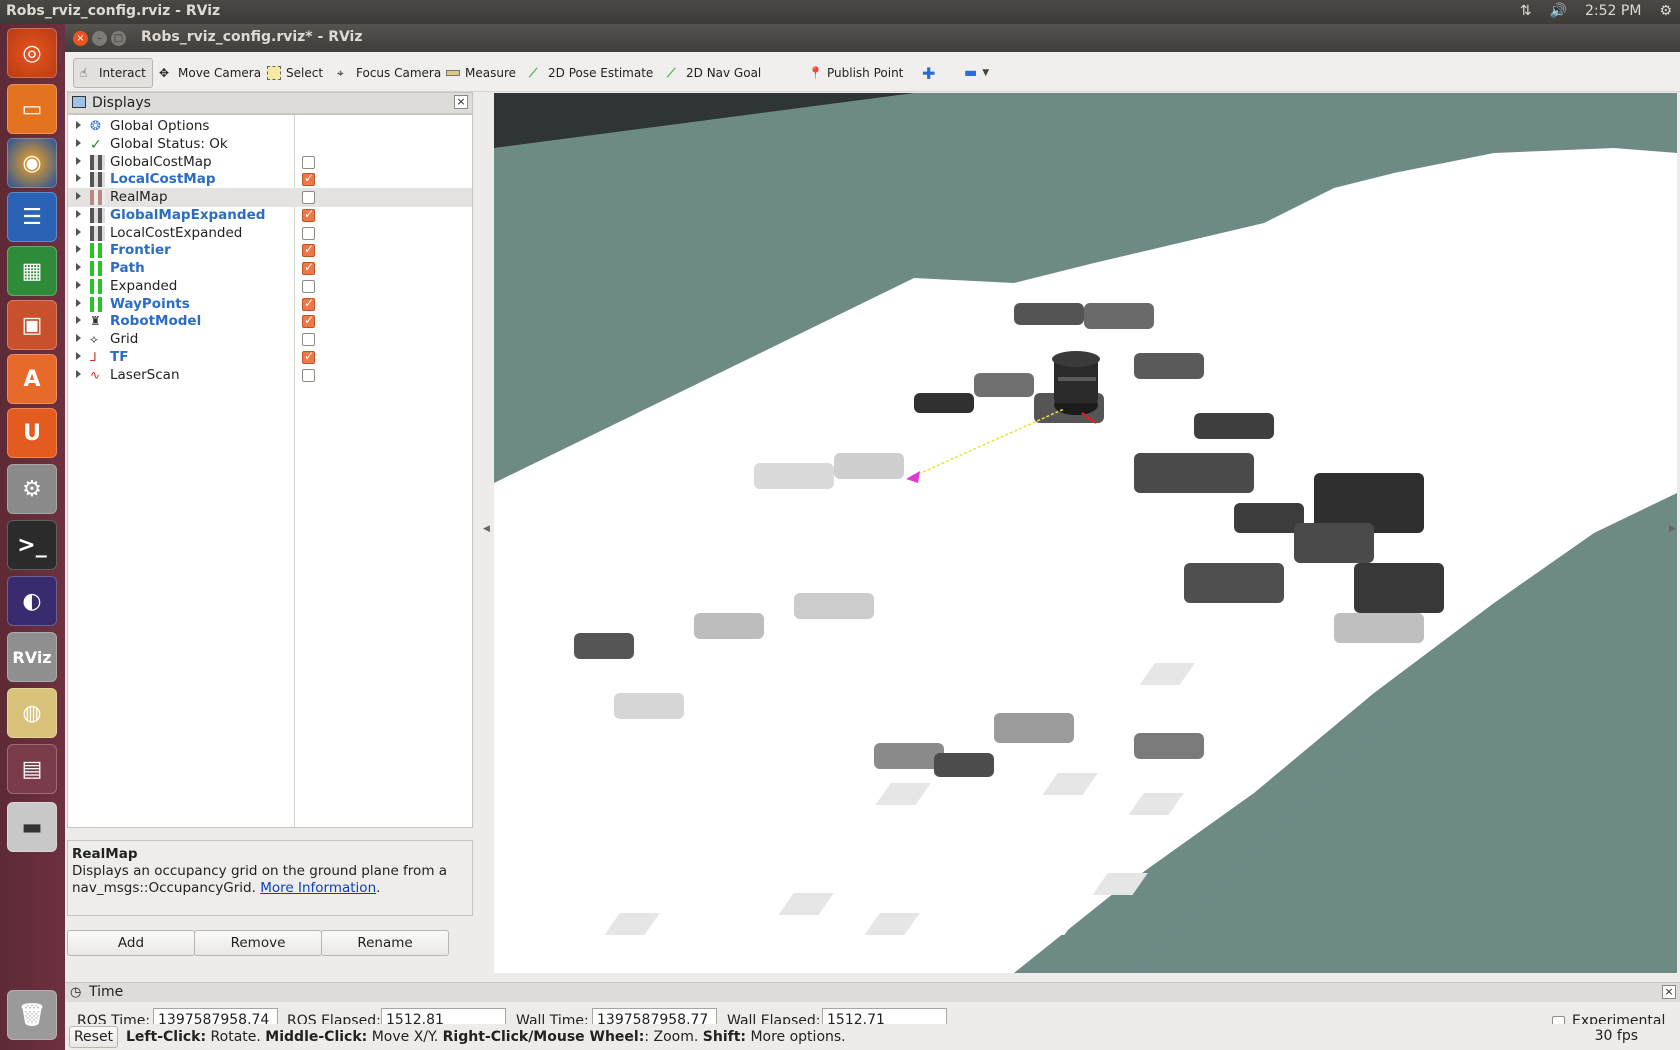 Image resolution: width=1680 pixels, height=1050 pixels. What do you see at coordinates (32, 545) in the screenshot?
I see `terminal-icon: >_` at bounding box center [32, 545].